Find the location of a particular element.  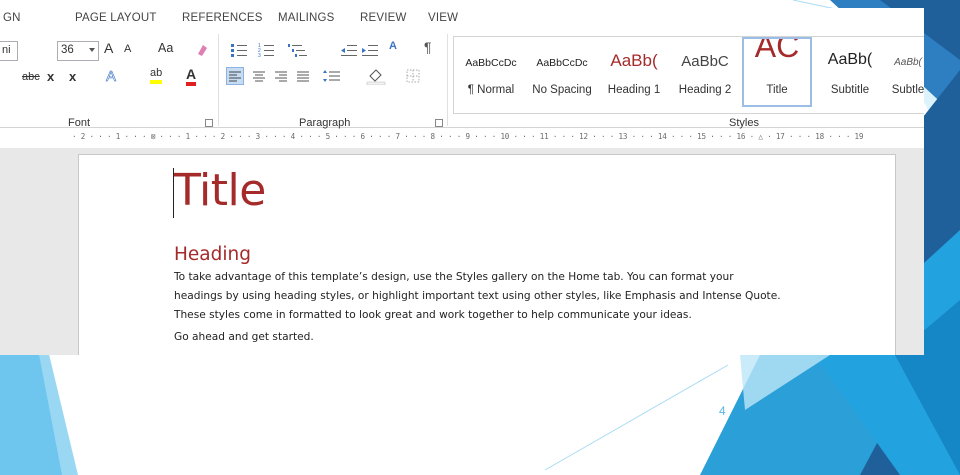

subscript-icon: x is located at coordinates (50, 76).